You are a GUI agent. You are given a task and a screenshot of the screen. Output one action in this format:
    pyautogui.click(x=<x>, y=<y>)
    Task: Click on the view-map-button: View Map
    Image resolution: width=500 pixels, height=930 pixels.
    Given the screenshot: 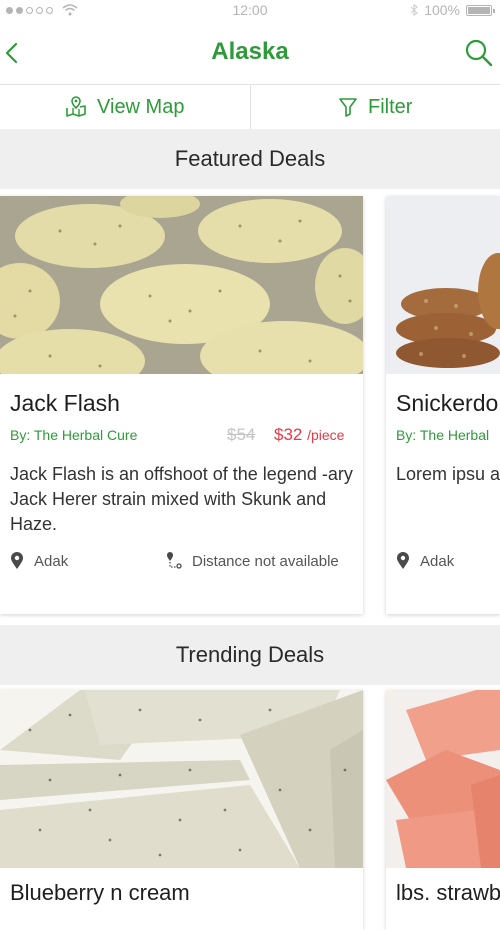 What is the action you would take?
    pyautogui.click(x=125, y=107)
    